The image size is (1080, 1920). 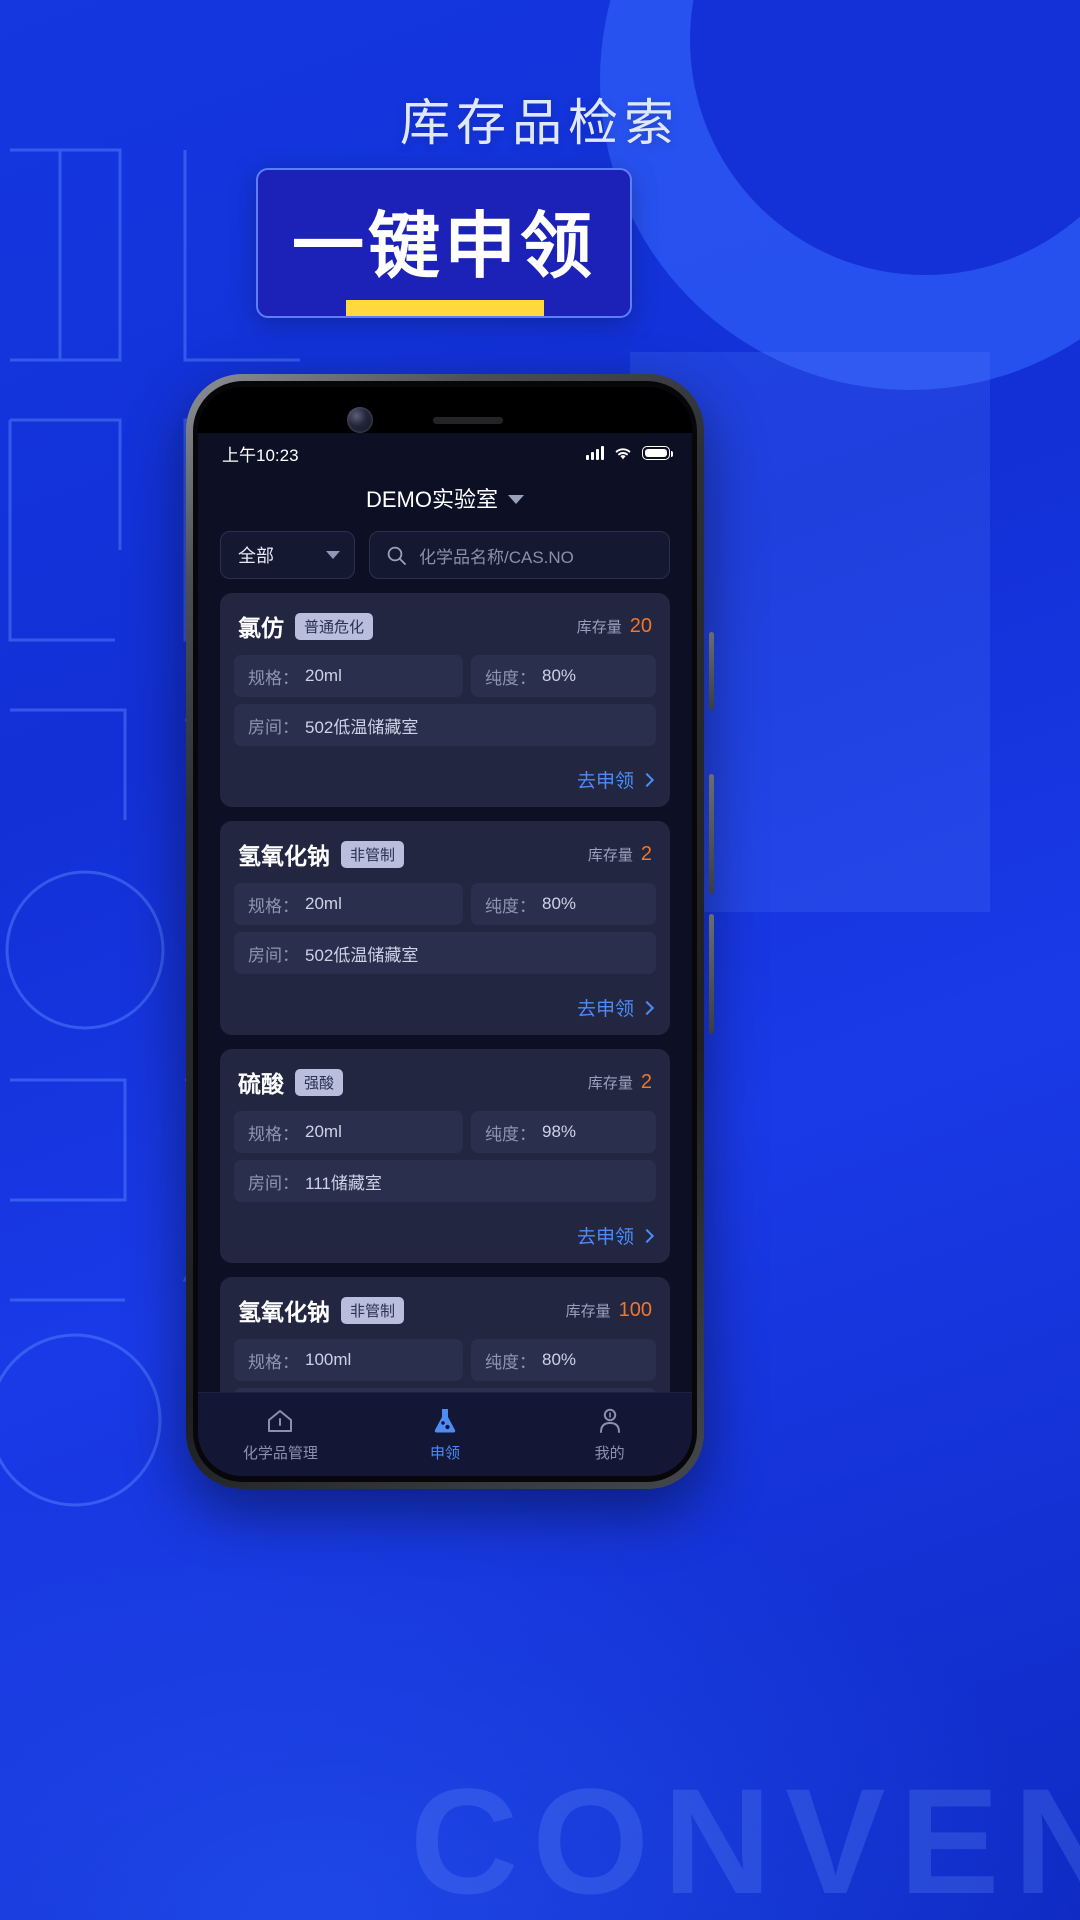 What do you see at coordinates (280, 1435) in the screenshot?
I see `tab-chemical-management: 化学品管理` at bounding box center [280, 1435].